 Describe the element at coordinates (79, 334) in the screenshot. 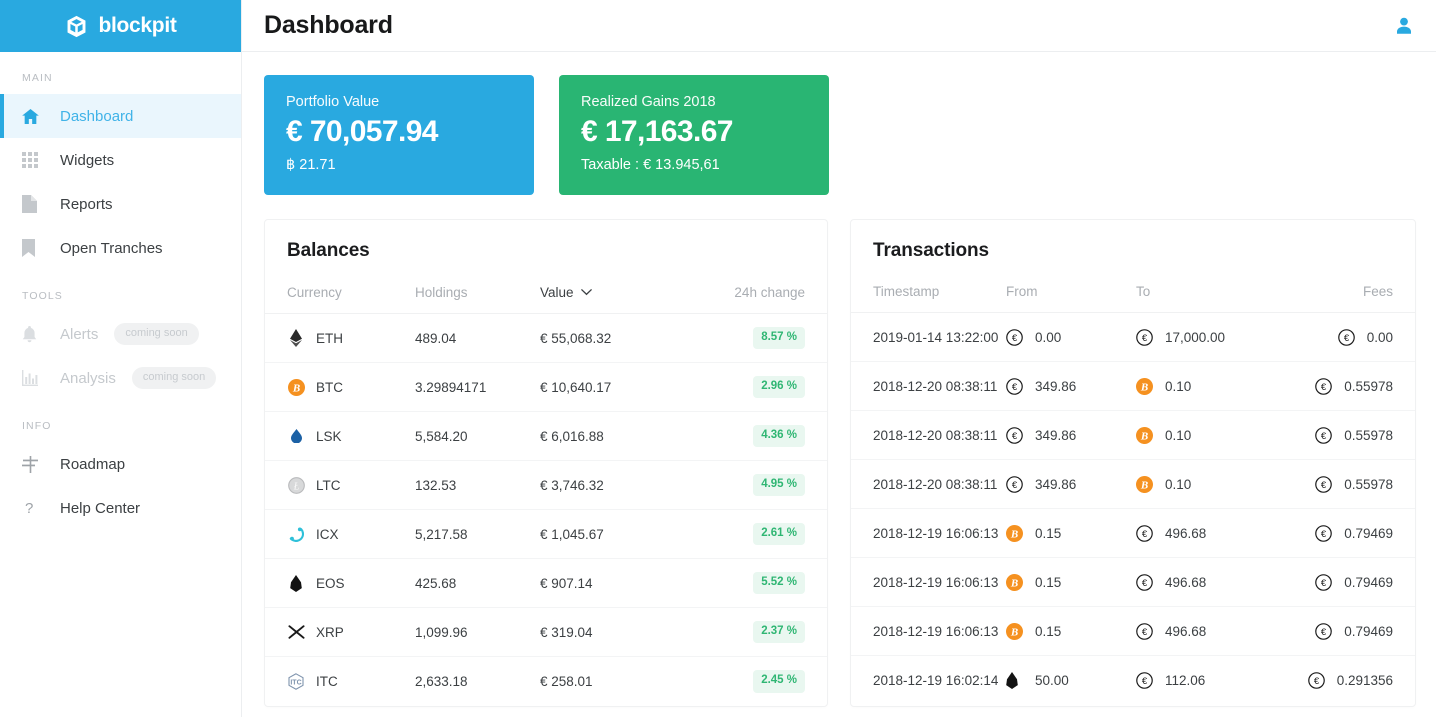

I see `sidebar-item-label: Alerts` at that location.